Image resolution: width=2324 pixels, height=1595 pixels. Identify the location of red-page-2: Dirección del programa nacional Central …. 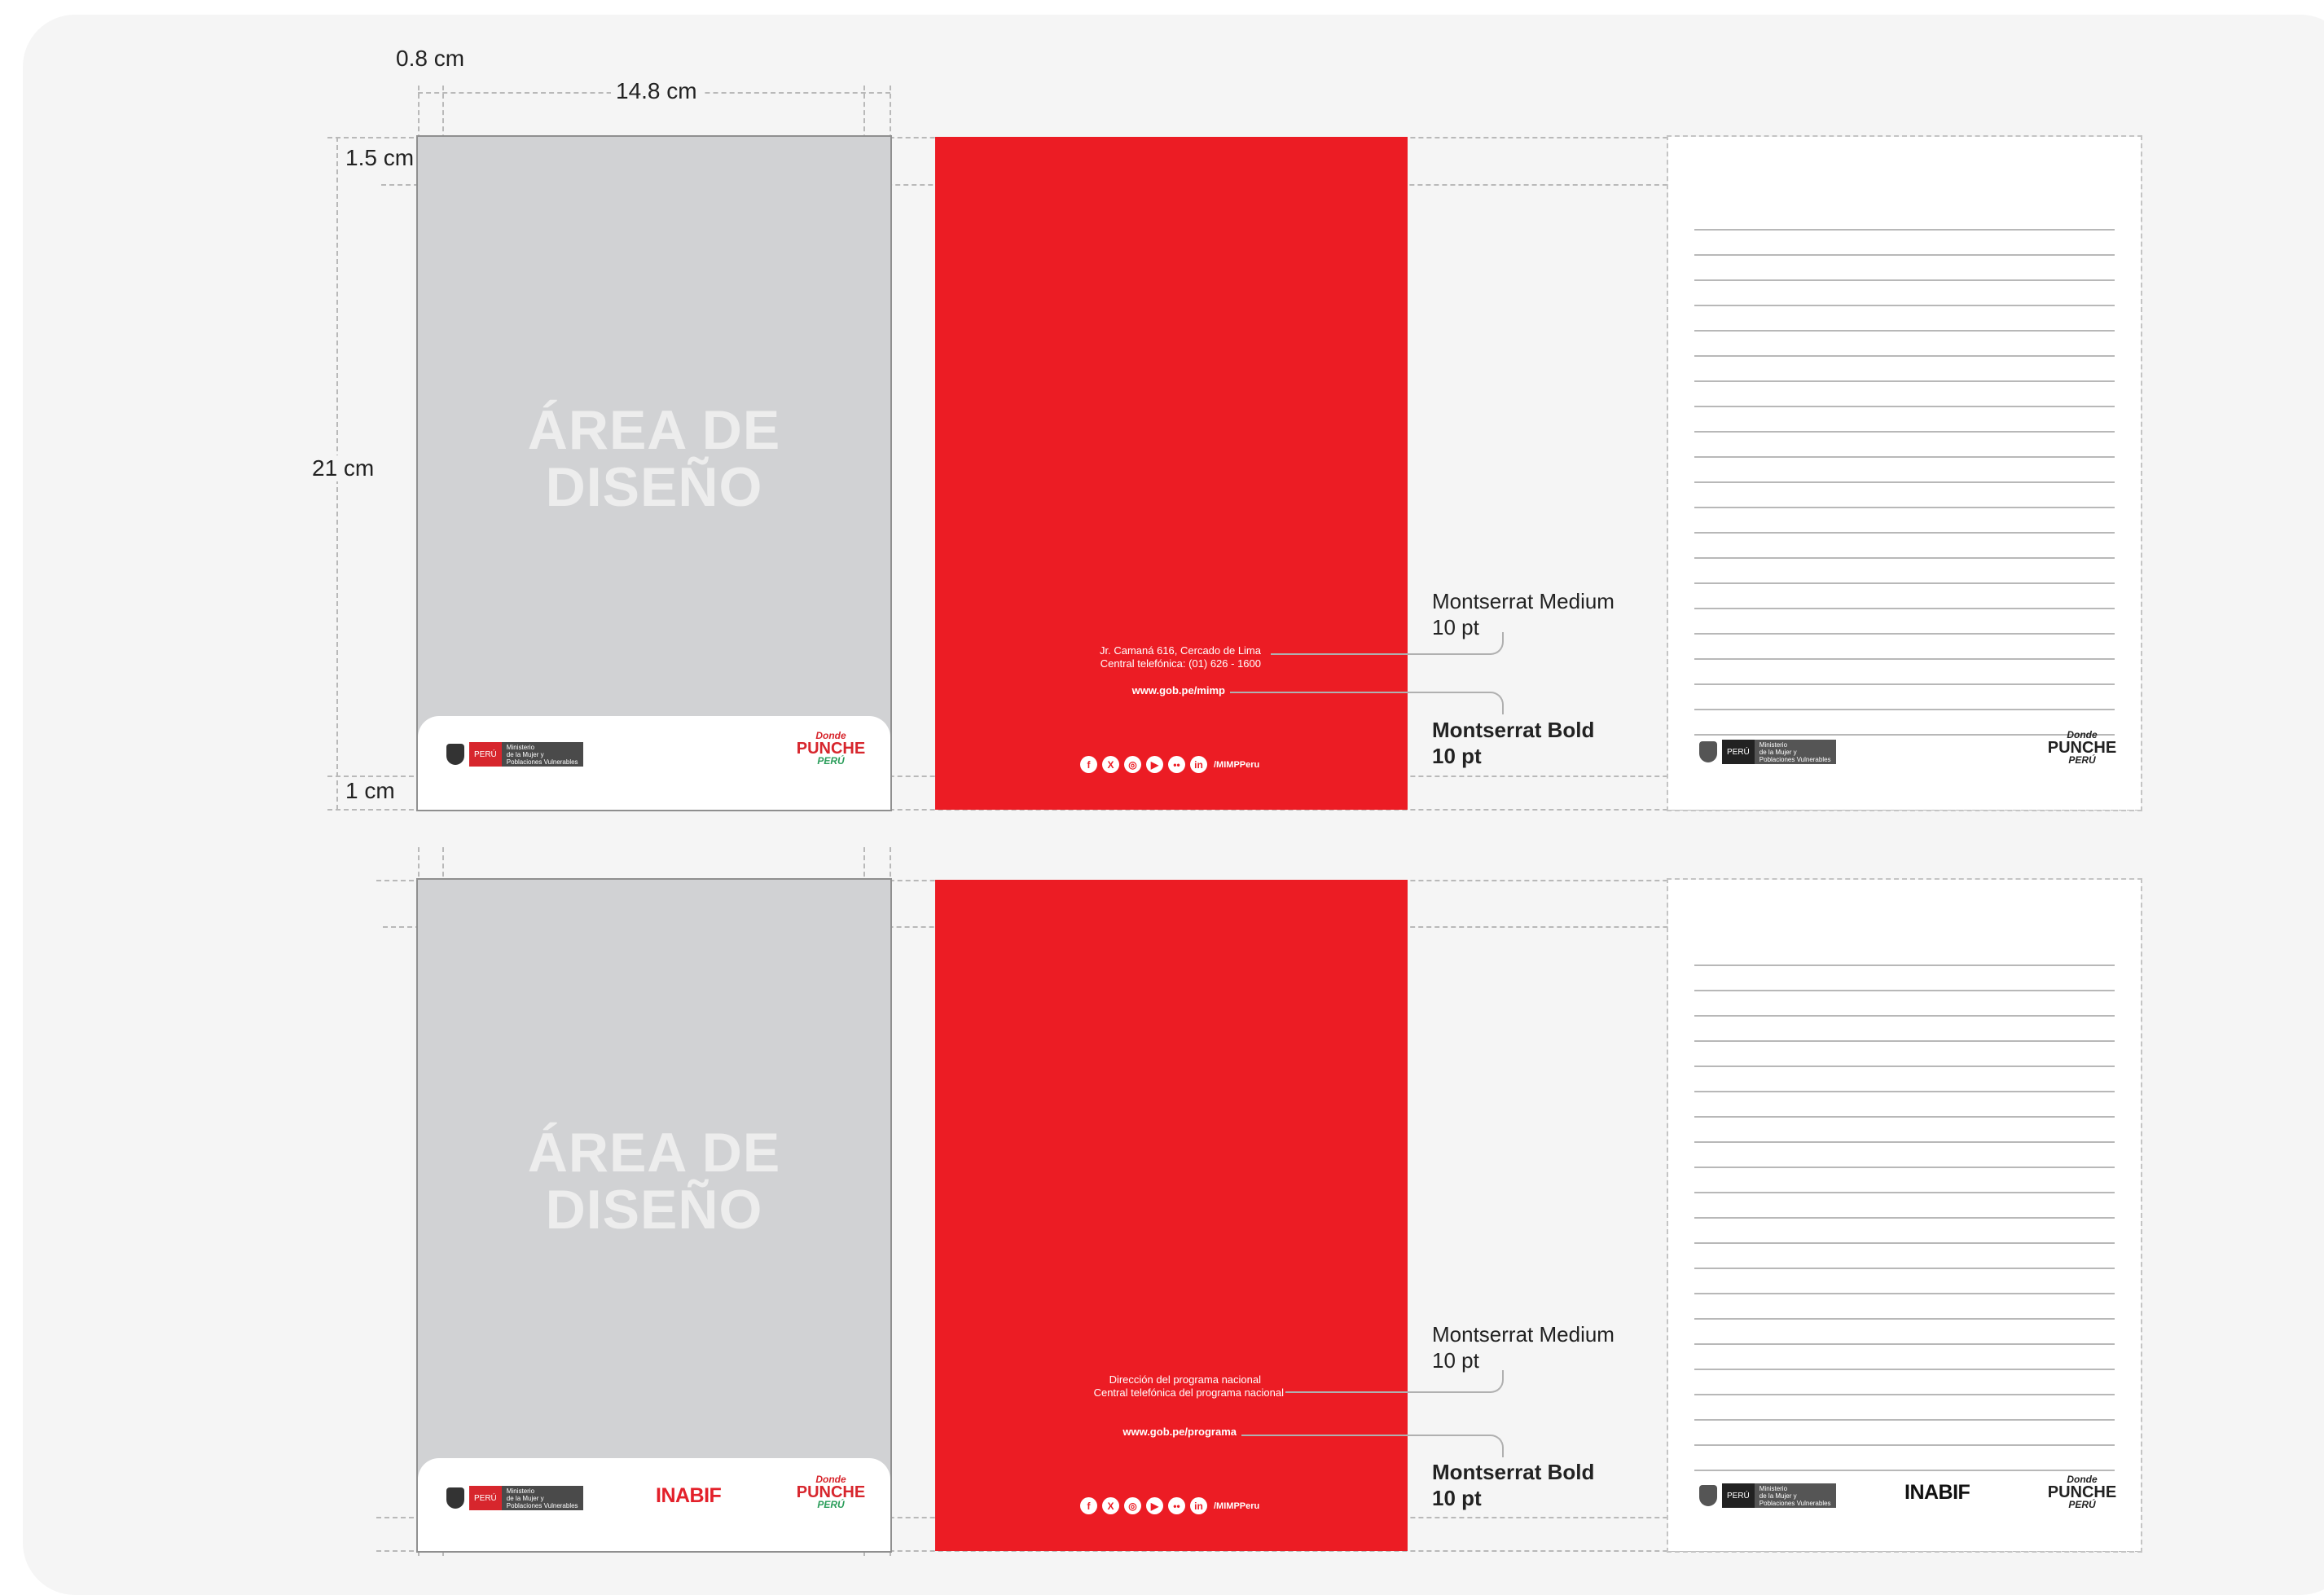
(1171, 1215).